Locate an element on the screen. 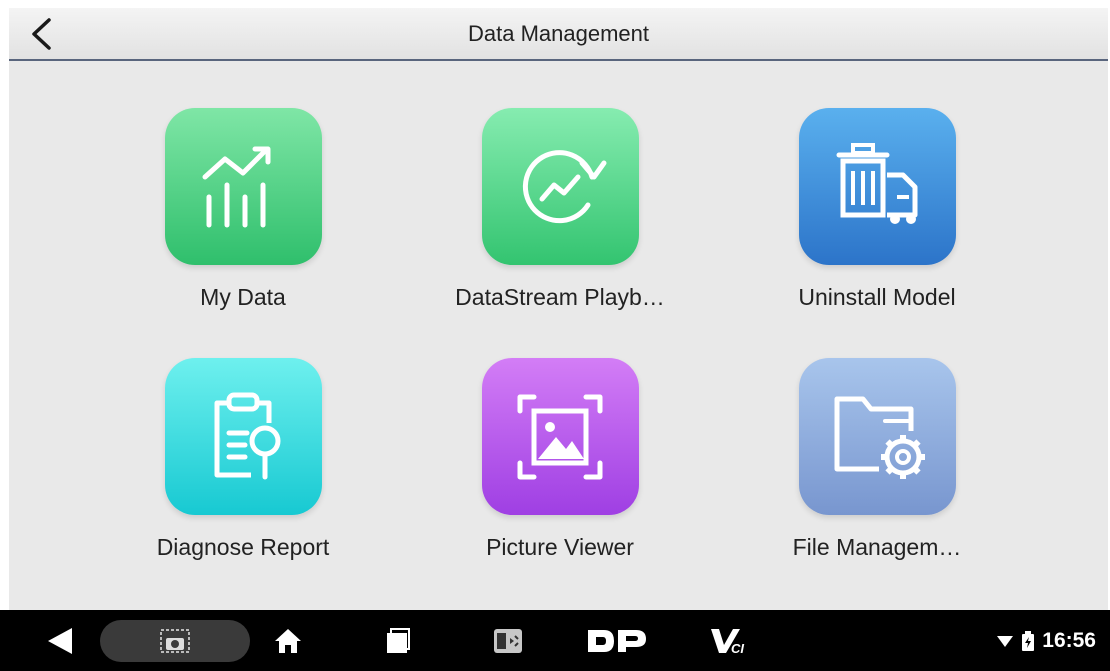  trash-car-icon is located at coordinates (877, 183).